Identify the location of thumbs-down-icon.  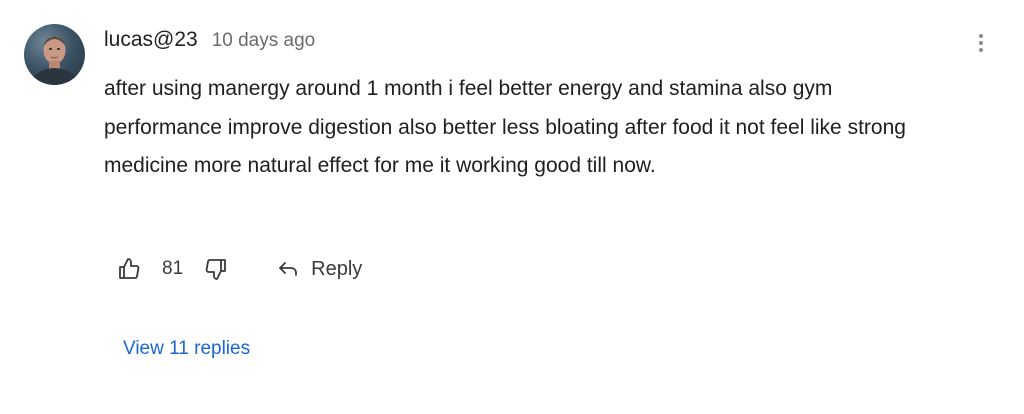
(216, 269).